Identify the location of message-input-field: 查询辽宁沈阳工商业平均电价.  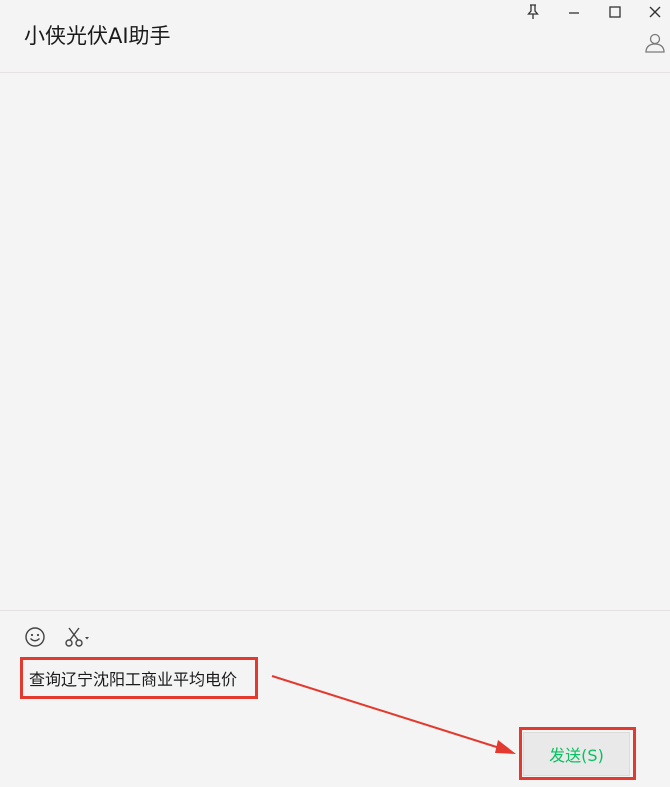
(139, 678).